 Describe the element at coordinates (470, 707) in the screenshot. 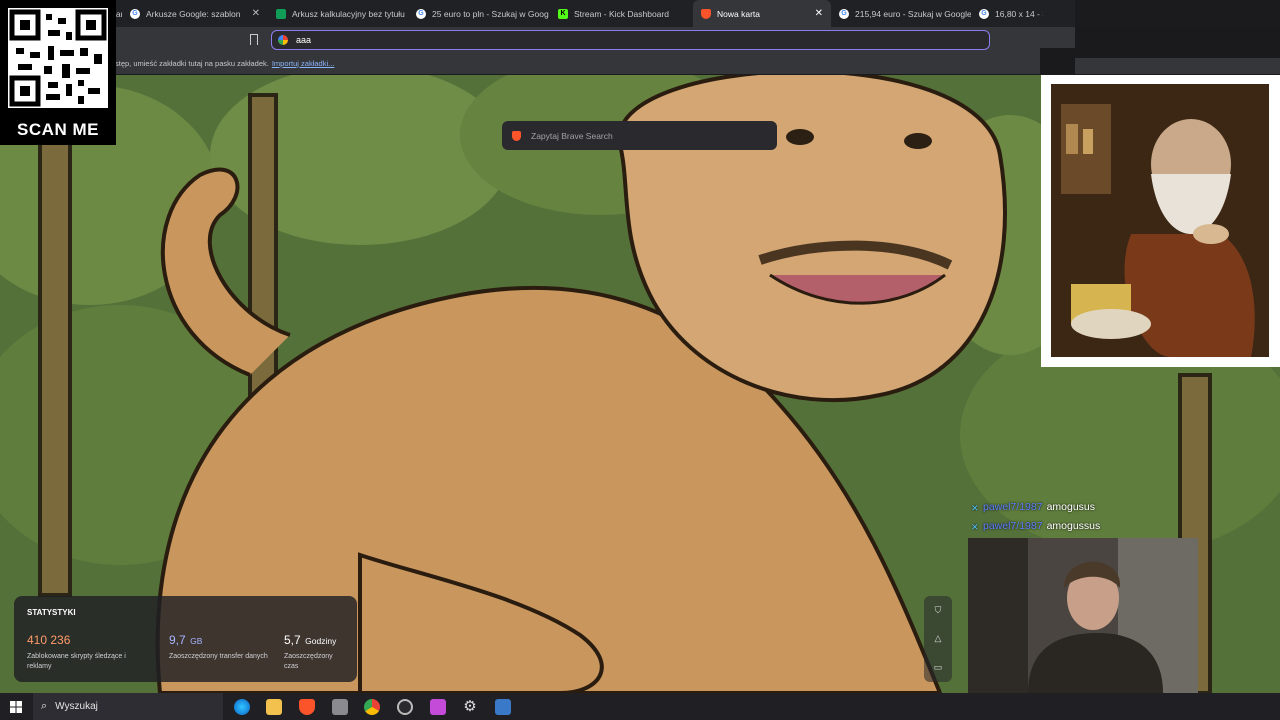

I see `settings-gear-icon: ⚙` at that location.